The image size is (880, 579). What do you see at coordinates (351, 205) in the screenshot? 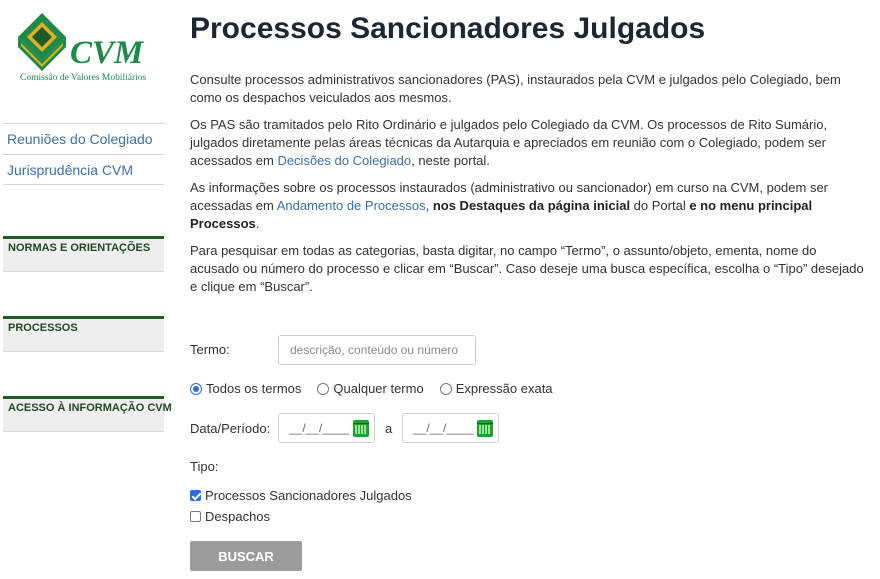
I see `link-andamento-processos: Andamento de Processos` at bounding box center [351, 205].